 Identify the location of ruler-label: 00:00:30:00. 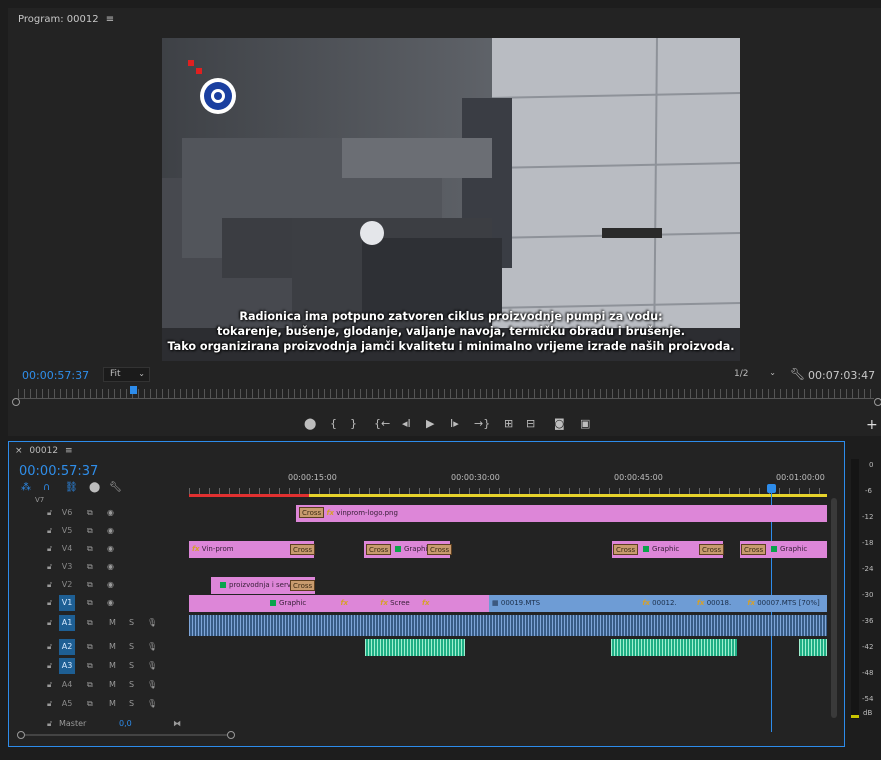
(475, 477).